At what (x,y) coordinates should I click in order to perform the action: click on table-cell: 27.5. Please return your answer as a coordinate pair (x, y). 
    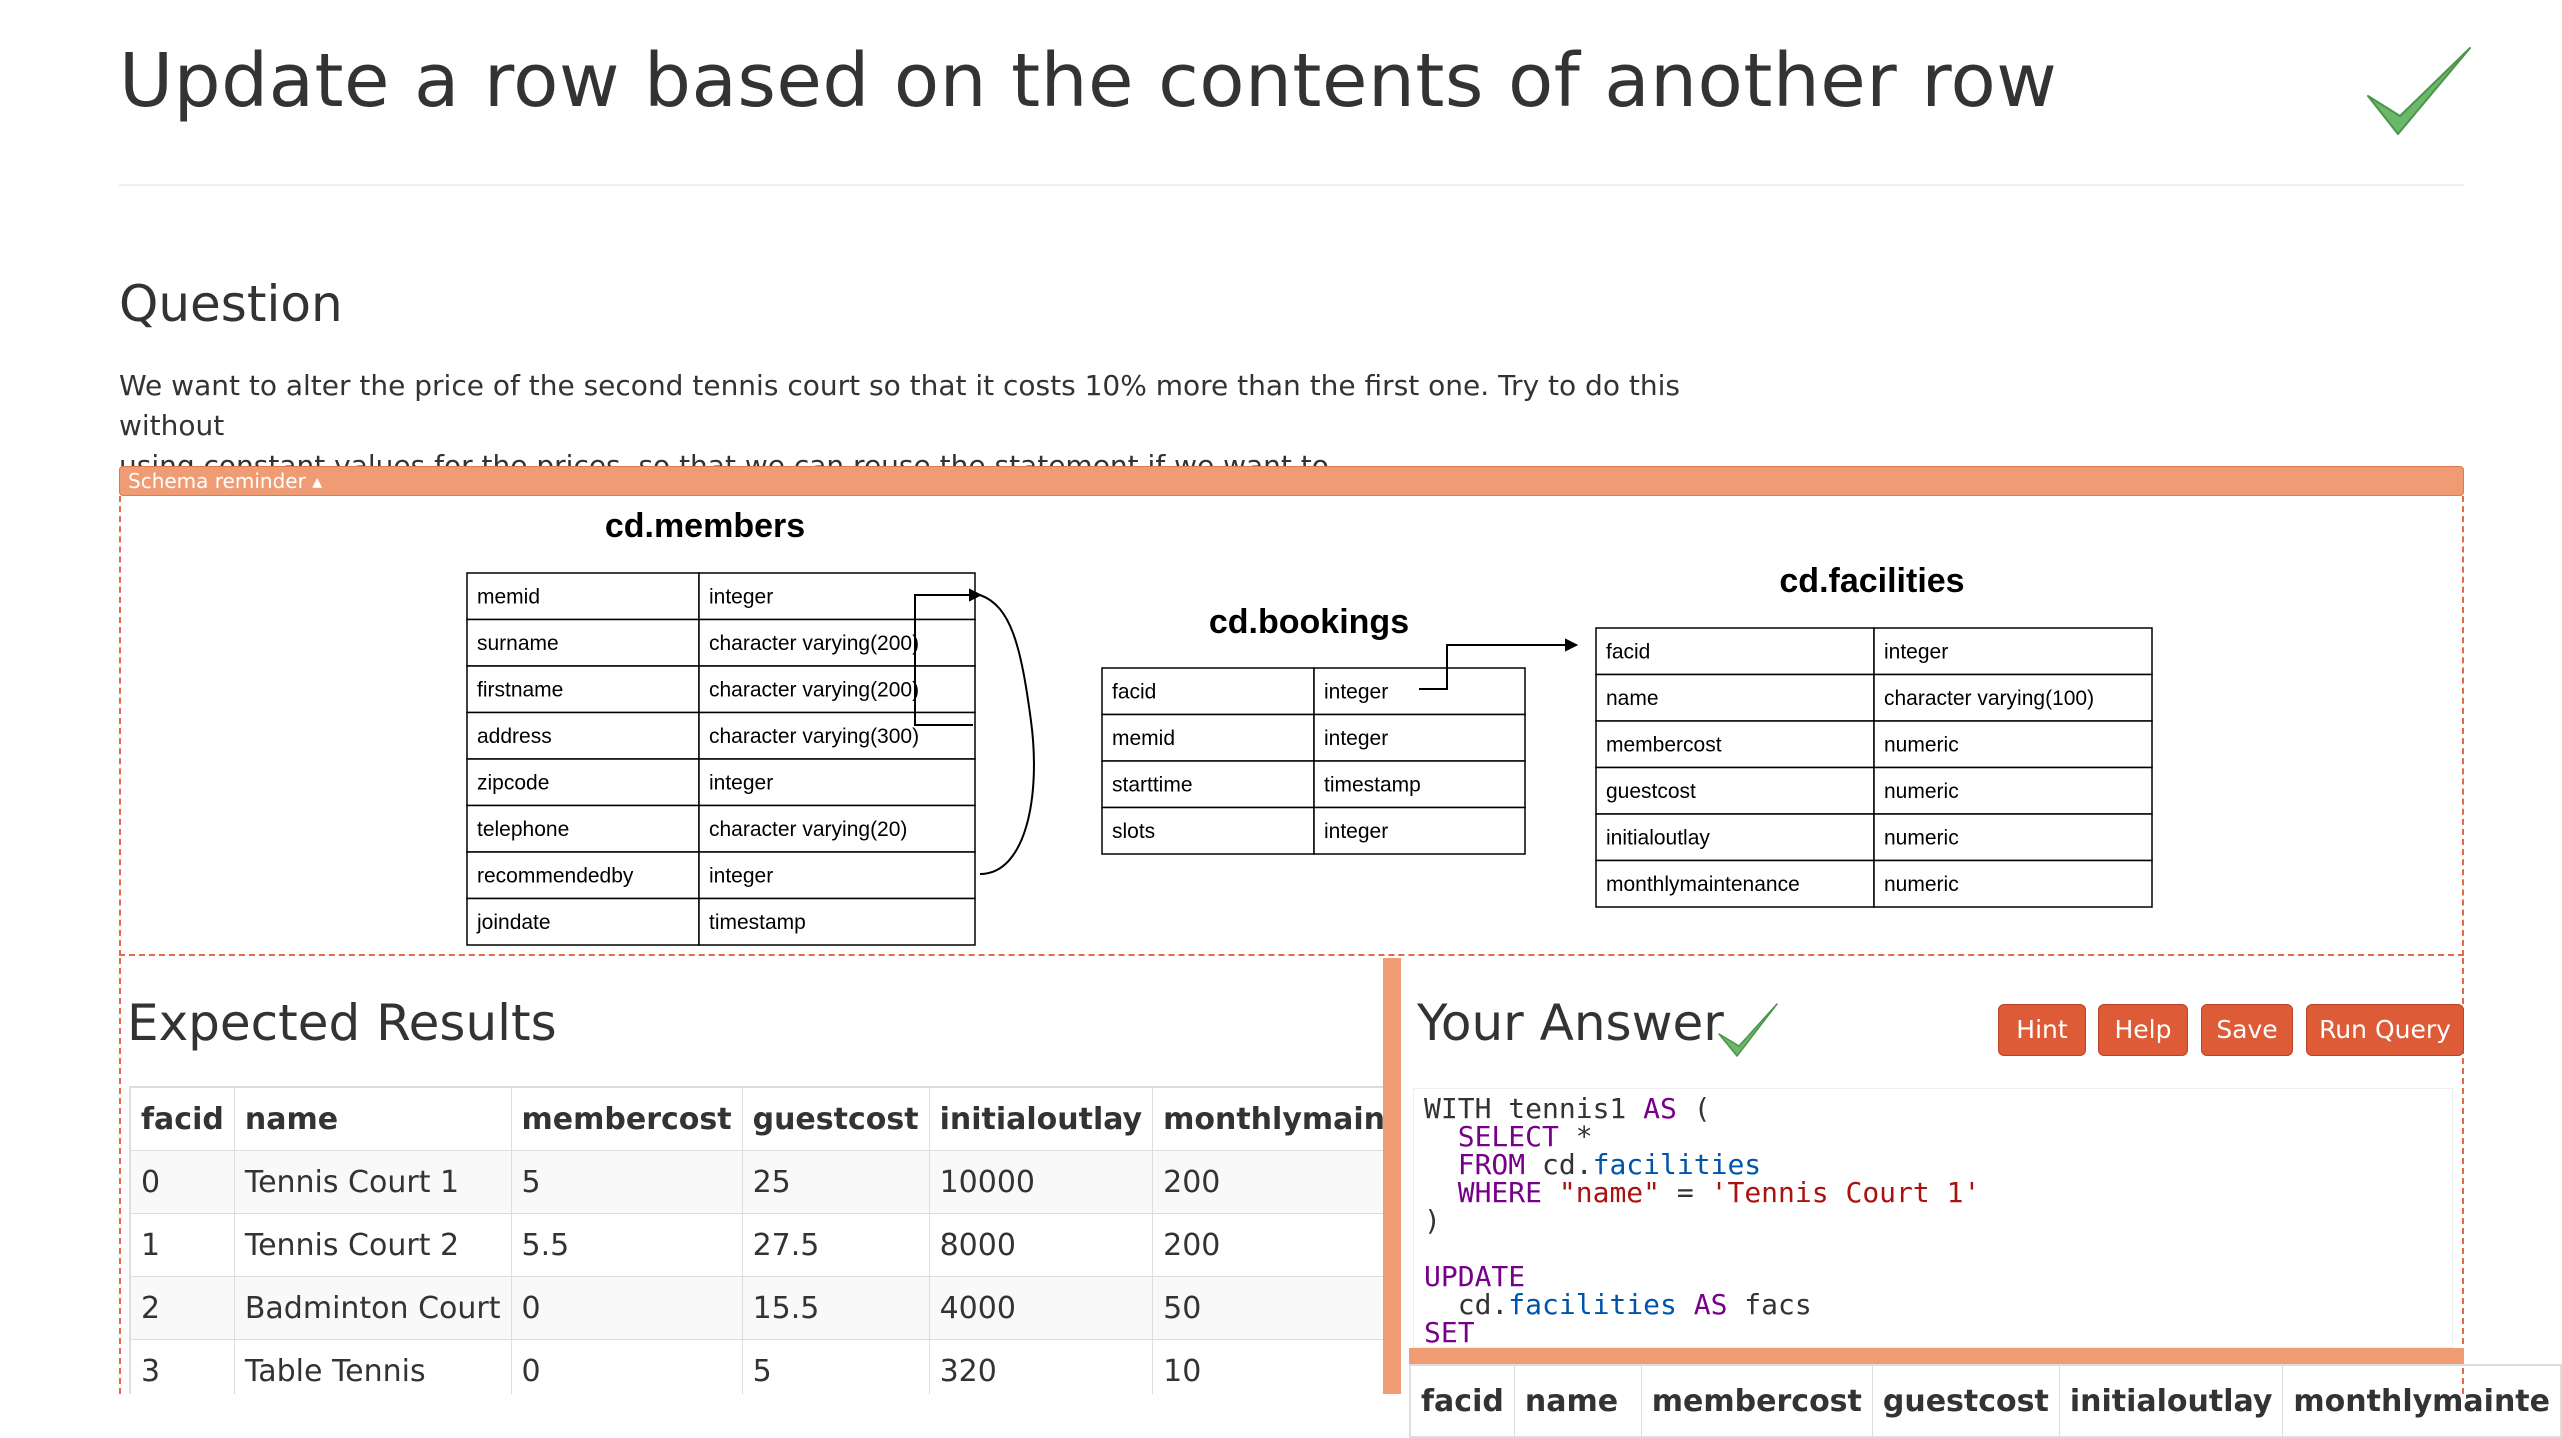
    Looking at the image, I should click on (835, 1245).